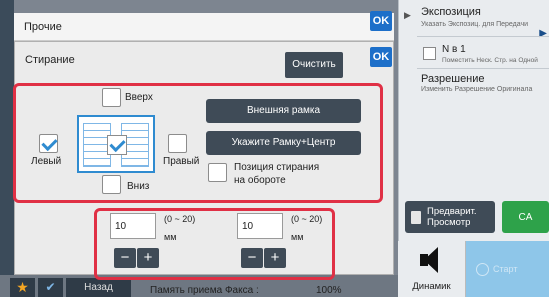 This screenshot has height=297, width=549. Describe the element at coordinates (50, 60) in the screenshot. I see `erase-dialog-title: Стирание` at that location.